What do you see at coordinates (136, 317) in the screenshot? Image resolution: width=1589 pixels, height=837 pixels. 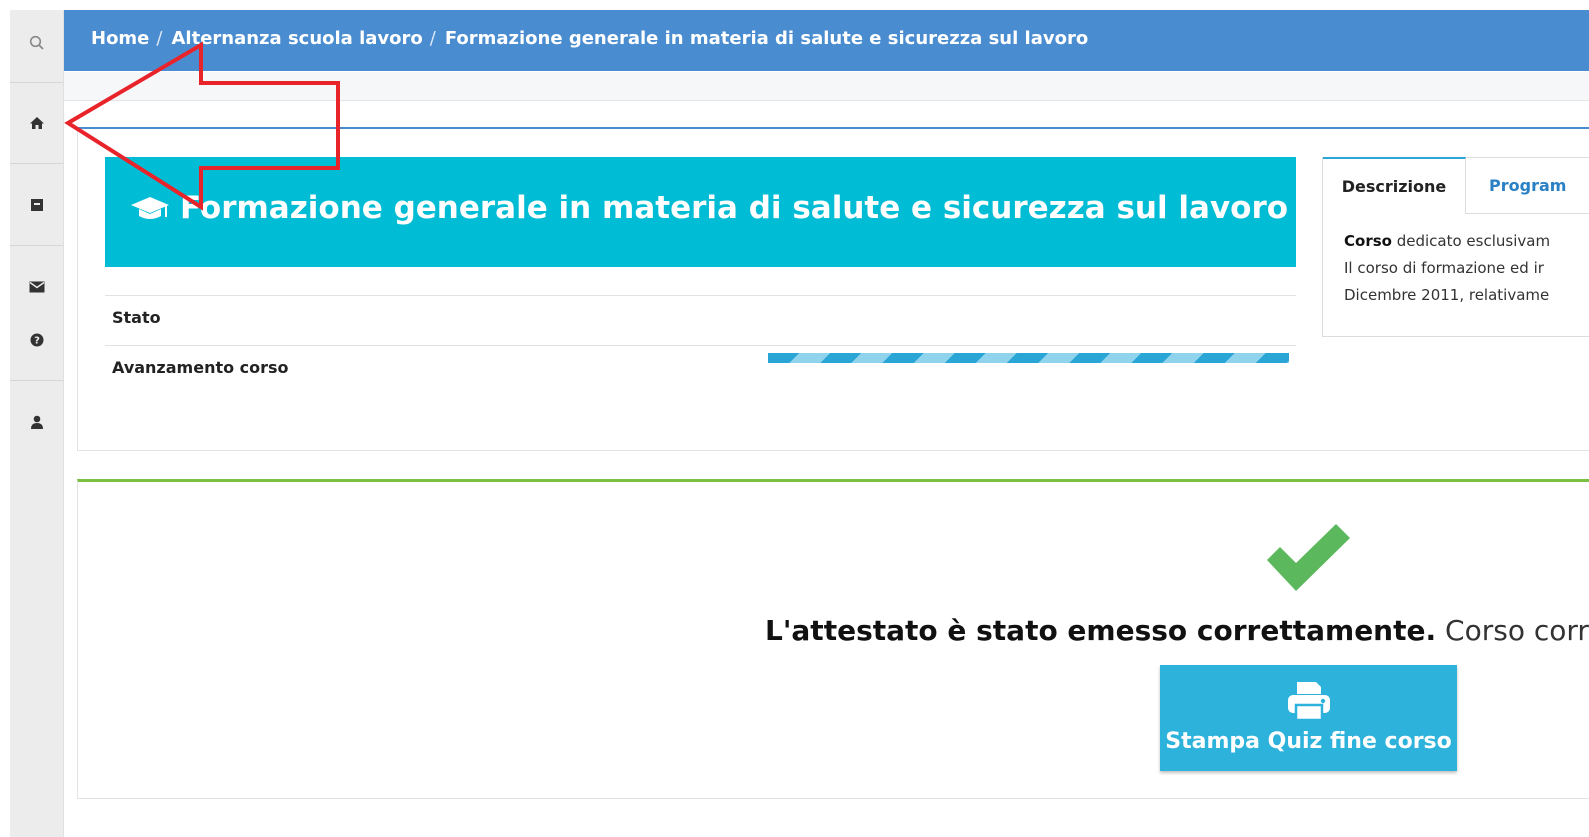 I see `status-label: Stato` at bounding box center [136, 317].